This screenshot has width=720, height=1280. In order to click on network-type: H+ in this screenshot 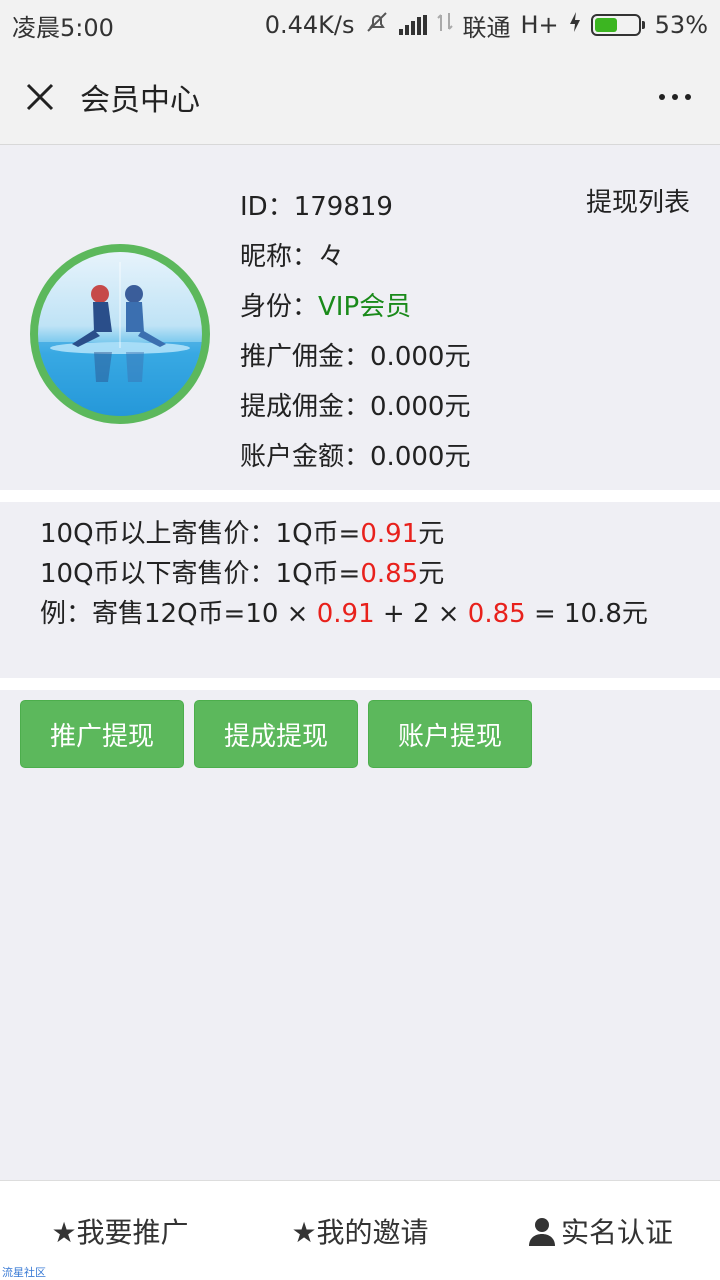, I will do `click(539, 25)`.